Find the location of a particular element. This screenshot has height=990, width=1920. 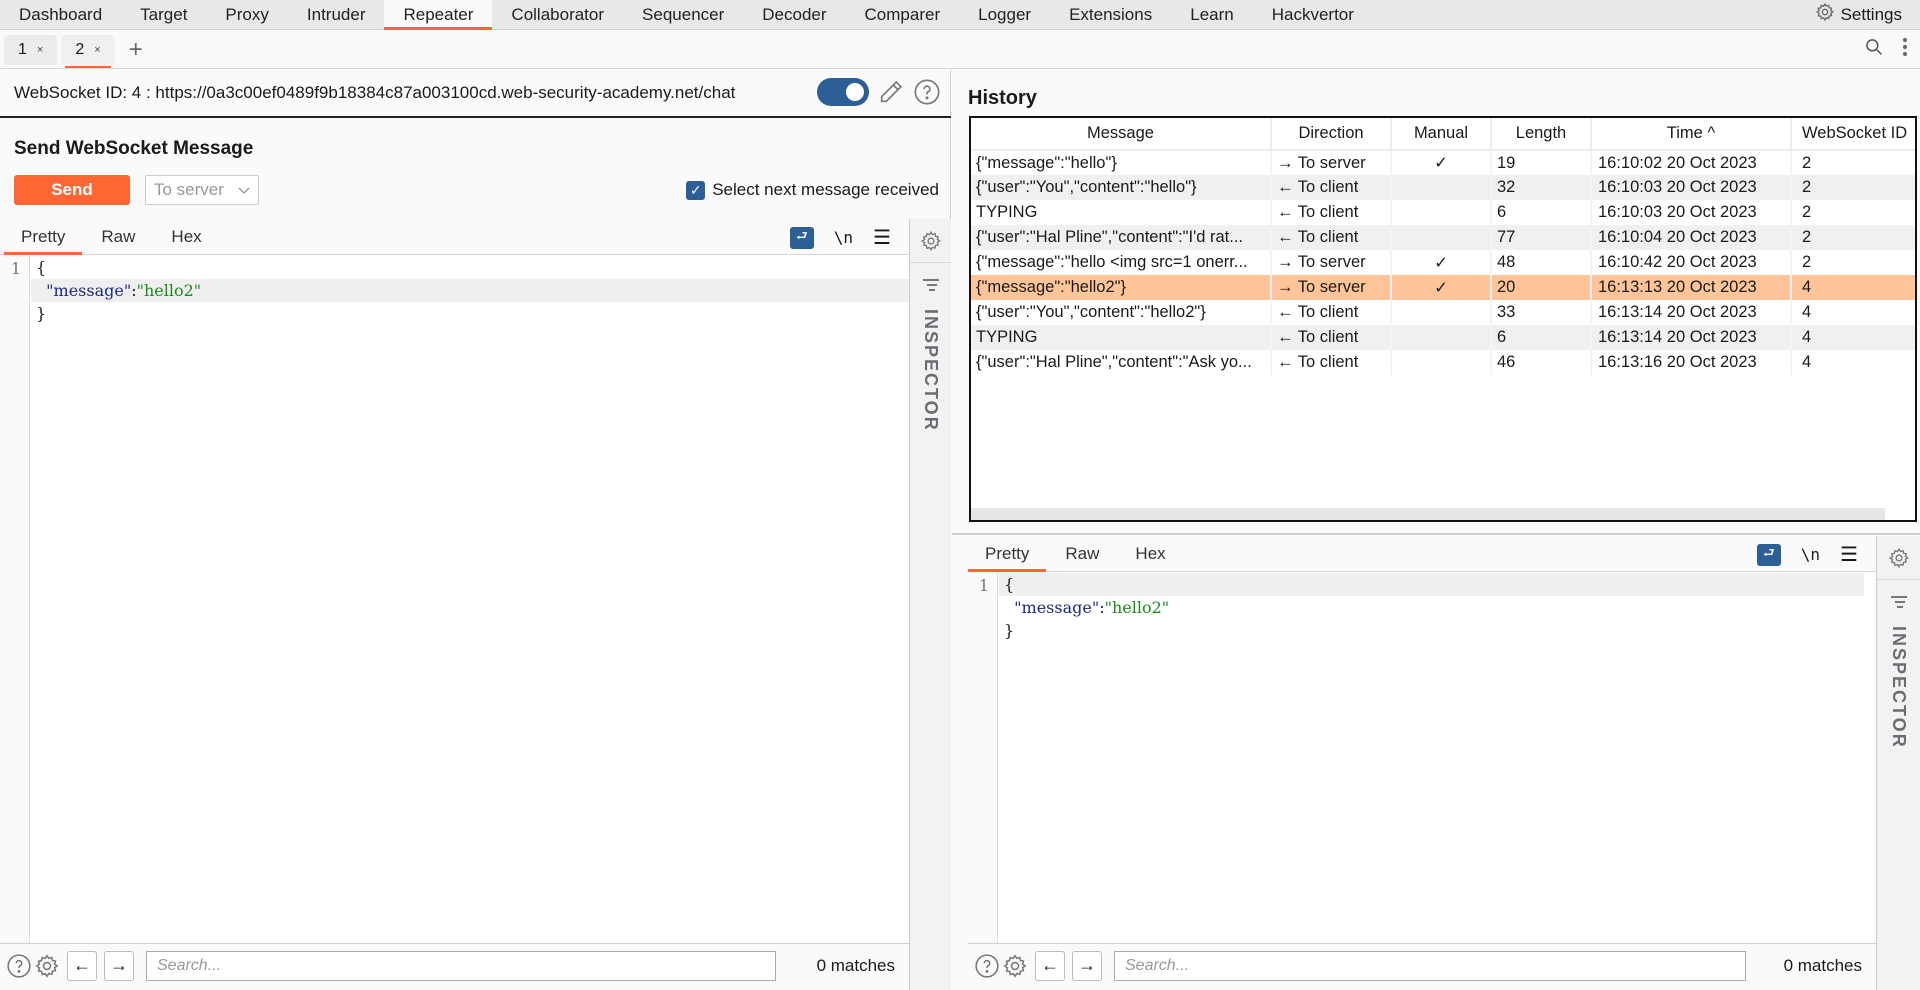

menu-intruder: Intruder is located at coordinates (336, 14).